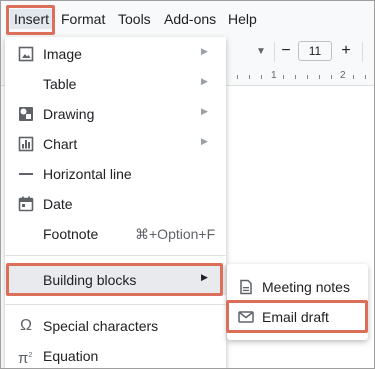 The image size is (375, 369). What do you see at coordinates (274, 75) in the screenshot?
I see `ruler-mark: 1` at bounding box center [274, 75].